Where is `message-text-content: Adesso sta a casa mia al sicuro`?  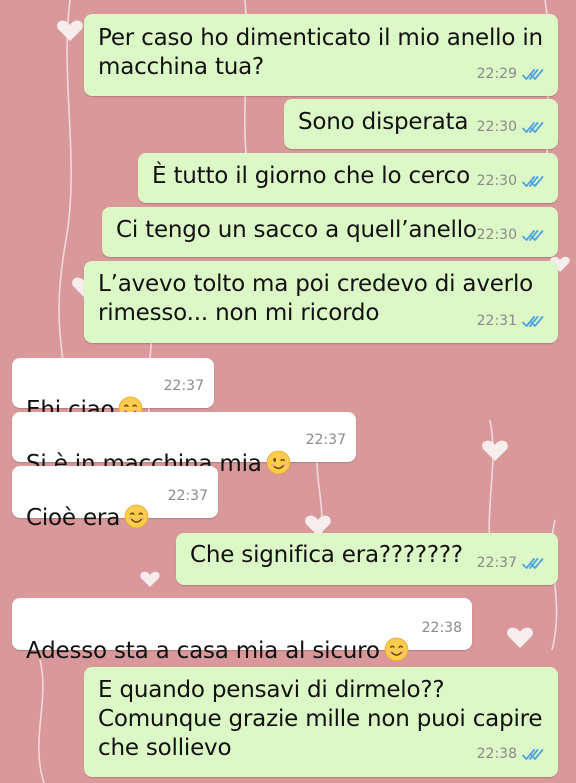
message-text-content: Adesso sta a casa mia al sicuro is located at coordinates (203, 651).